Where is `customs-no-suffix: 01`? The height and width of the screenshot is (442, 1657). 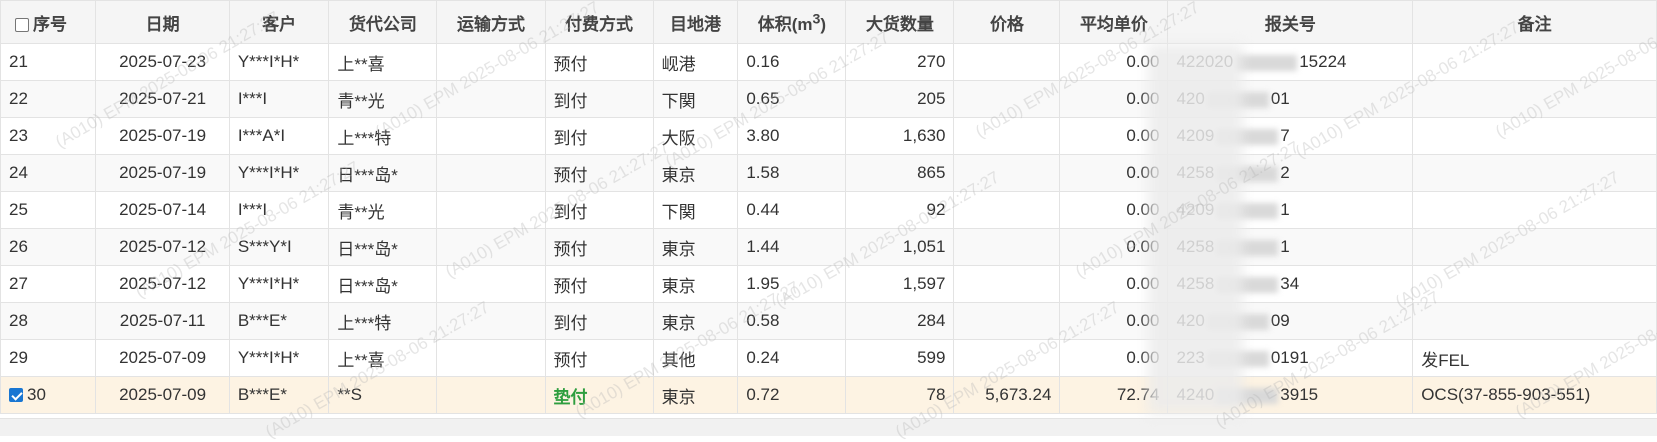
customs-no-suffix: 01 is located at coordinates (1280, 98).